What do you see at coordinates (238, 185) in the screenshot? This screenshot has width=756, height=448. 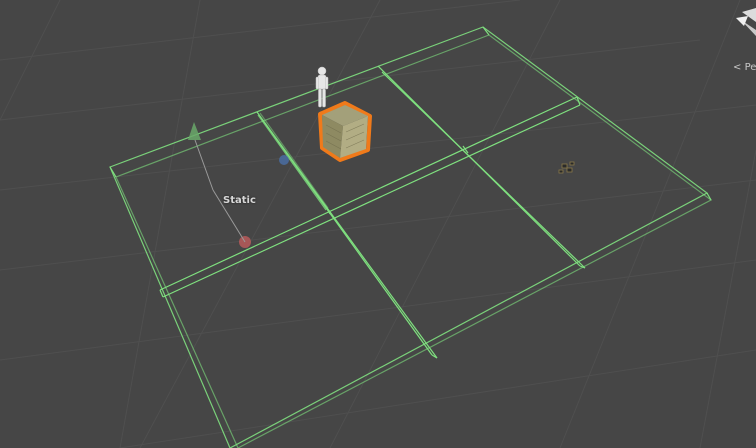 I see `transform-handle-icon` at bounding box center [238, 185].